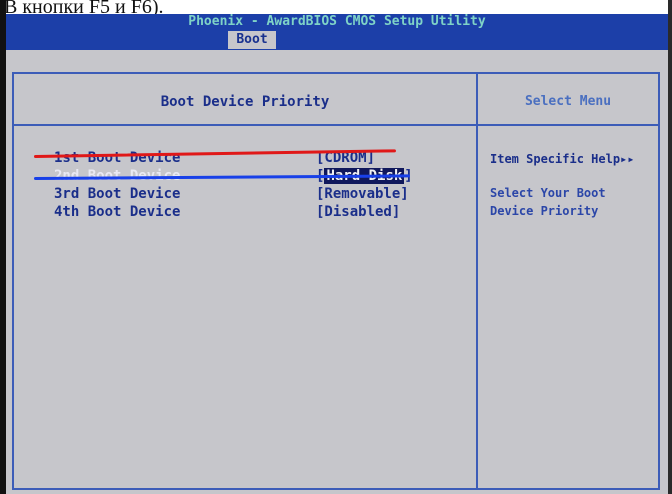 The height and width of the screenshot is (494, 672). What do you see at coordinates (264, 195) in the screenshot?
I see `boot-device-row-3: 3rd Boot Device [Removable]` at bounding box center [264, 195].